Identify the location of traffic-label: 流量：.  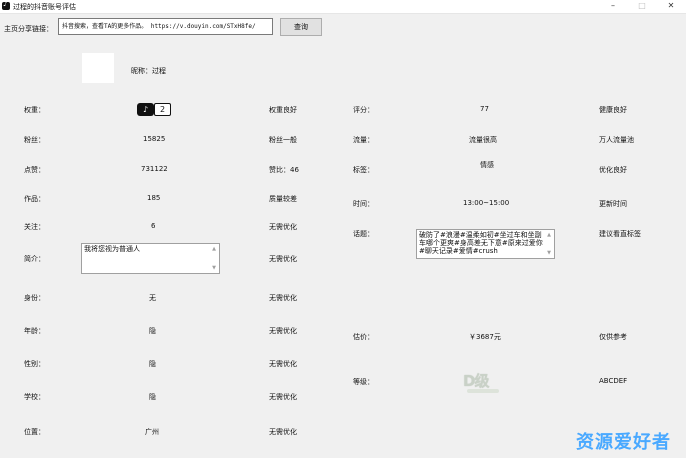
(363, 140).